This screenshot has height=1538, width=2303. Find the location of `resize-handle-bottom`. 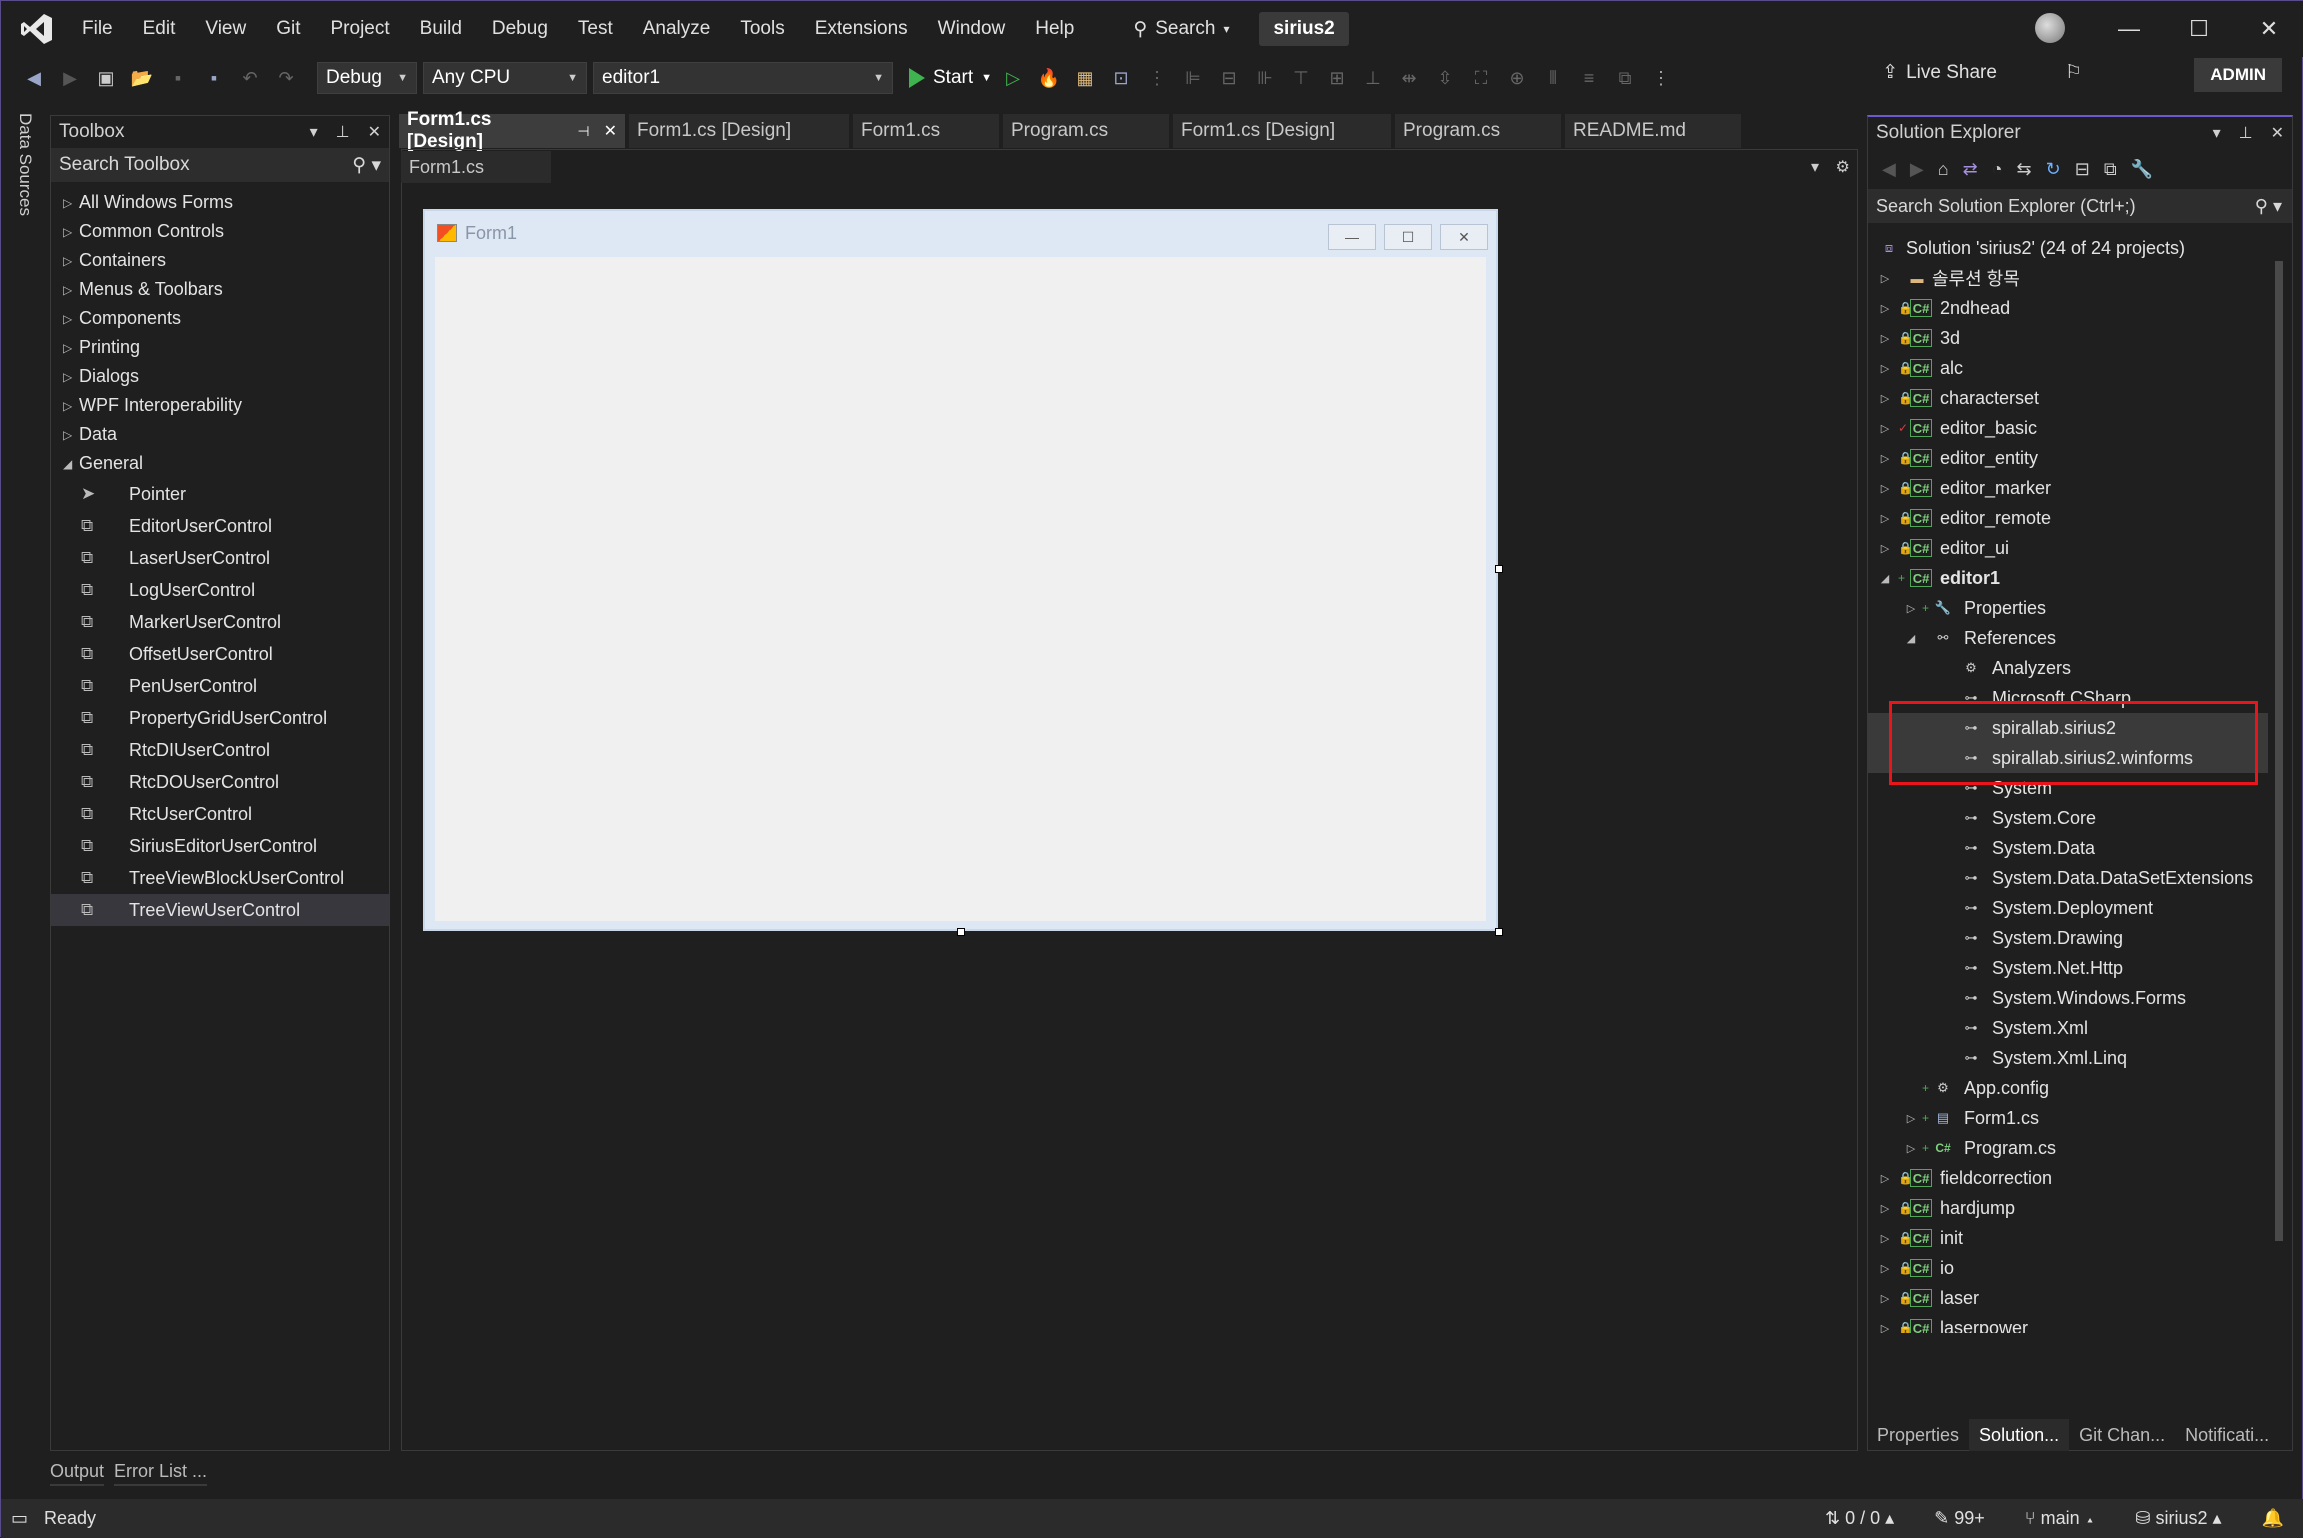

resize-handle-bottom is located at coordinates (961, 932).